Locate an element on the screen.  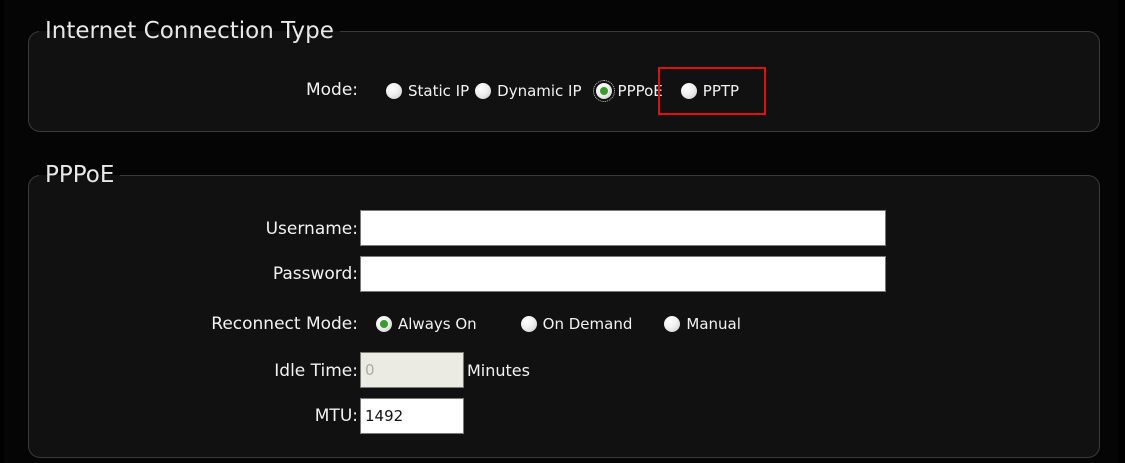
reconnect-manual-radio: Manual is located at coordinates (702, 324).